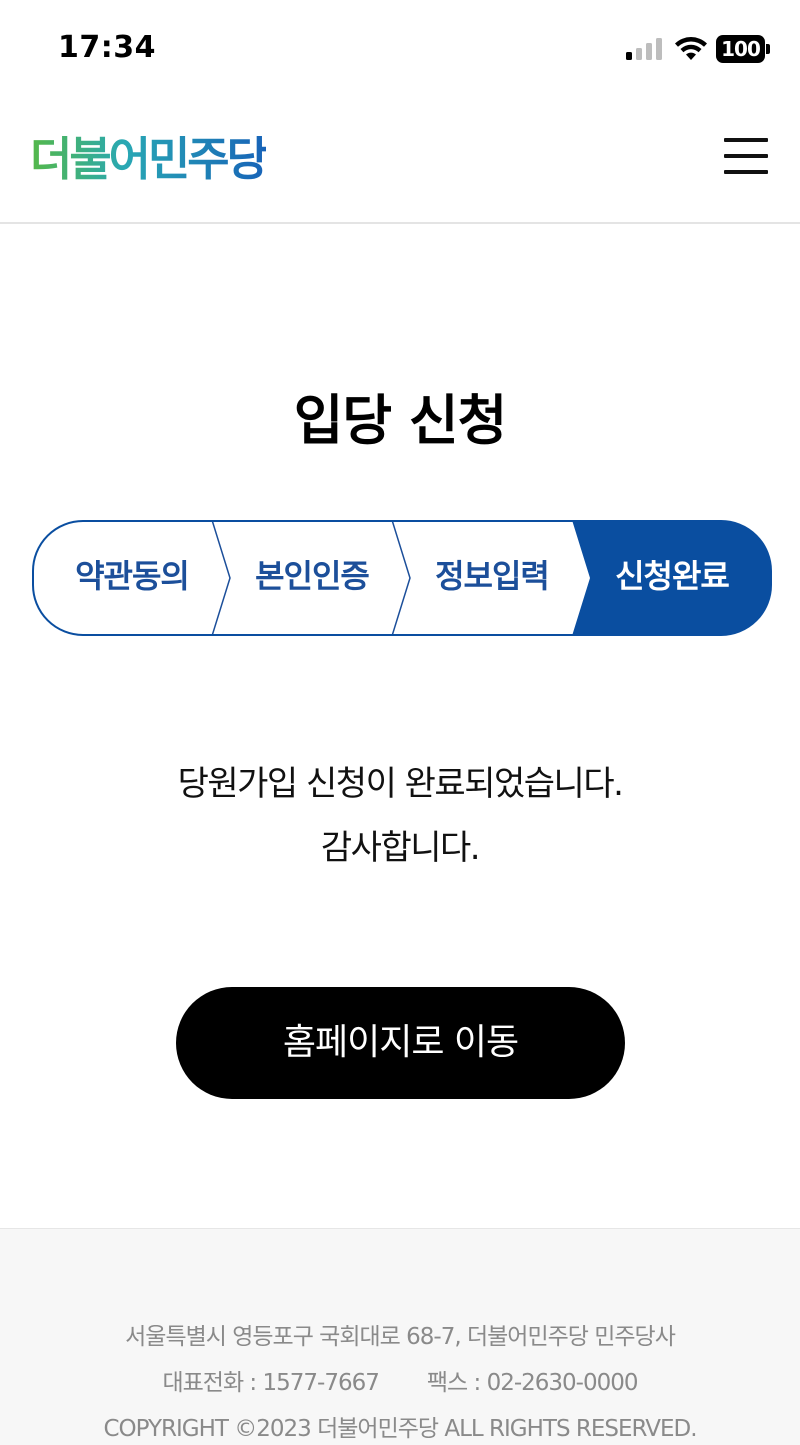 The image size is (800, 1445). I want to click on footer-fax: 팩스 : 02-2630-0000, so click(532, 1383).